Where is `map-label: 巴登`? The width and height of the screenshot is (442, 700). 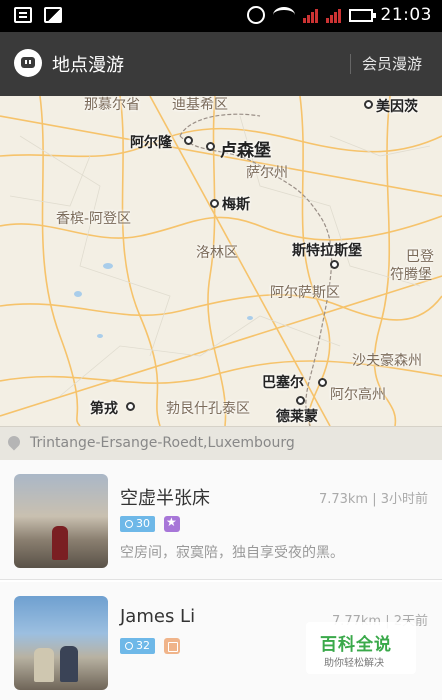
map-label: 巴登 is located at coordinates (420, 257).